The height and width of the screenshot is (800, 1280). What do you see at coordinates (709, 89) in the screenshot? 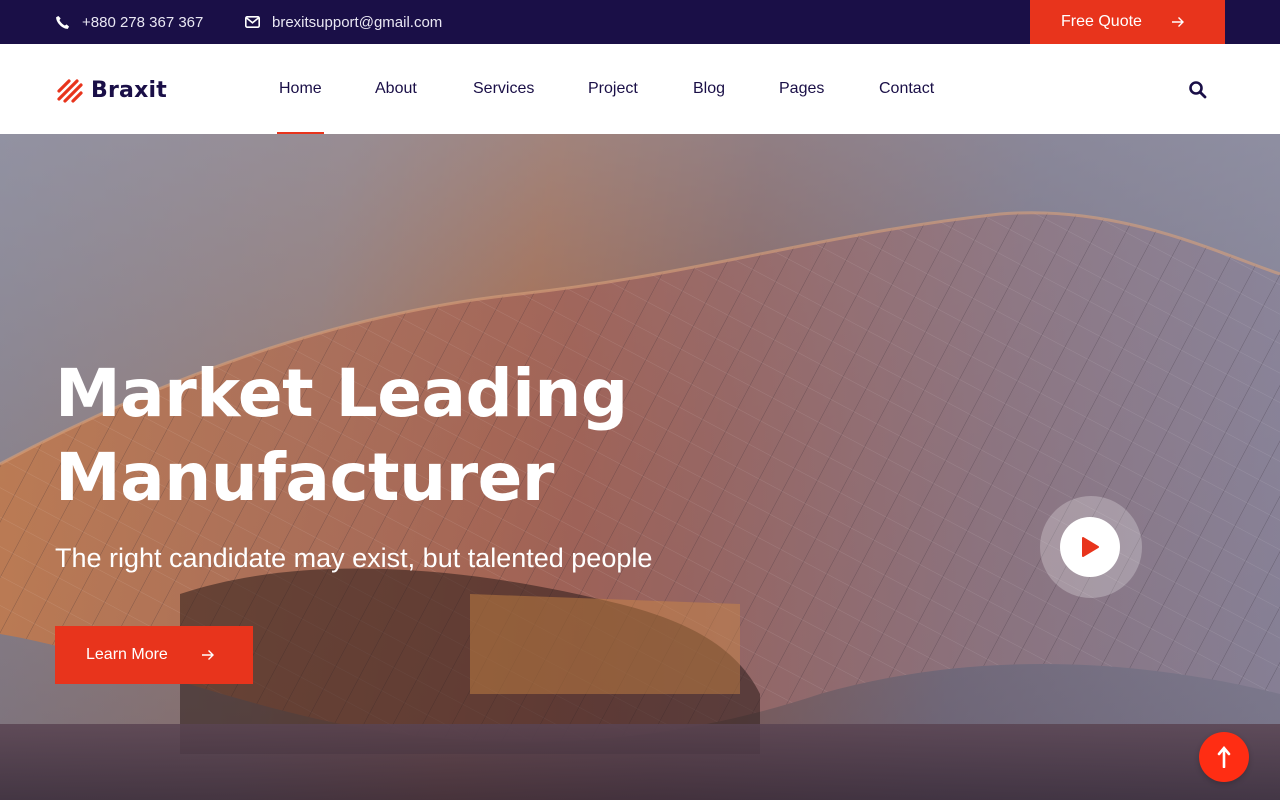
I see `nav-item-blog: Blog` at bounding box center [709, 89].